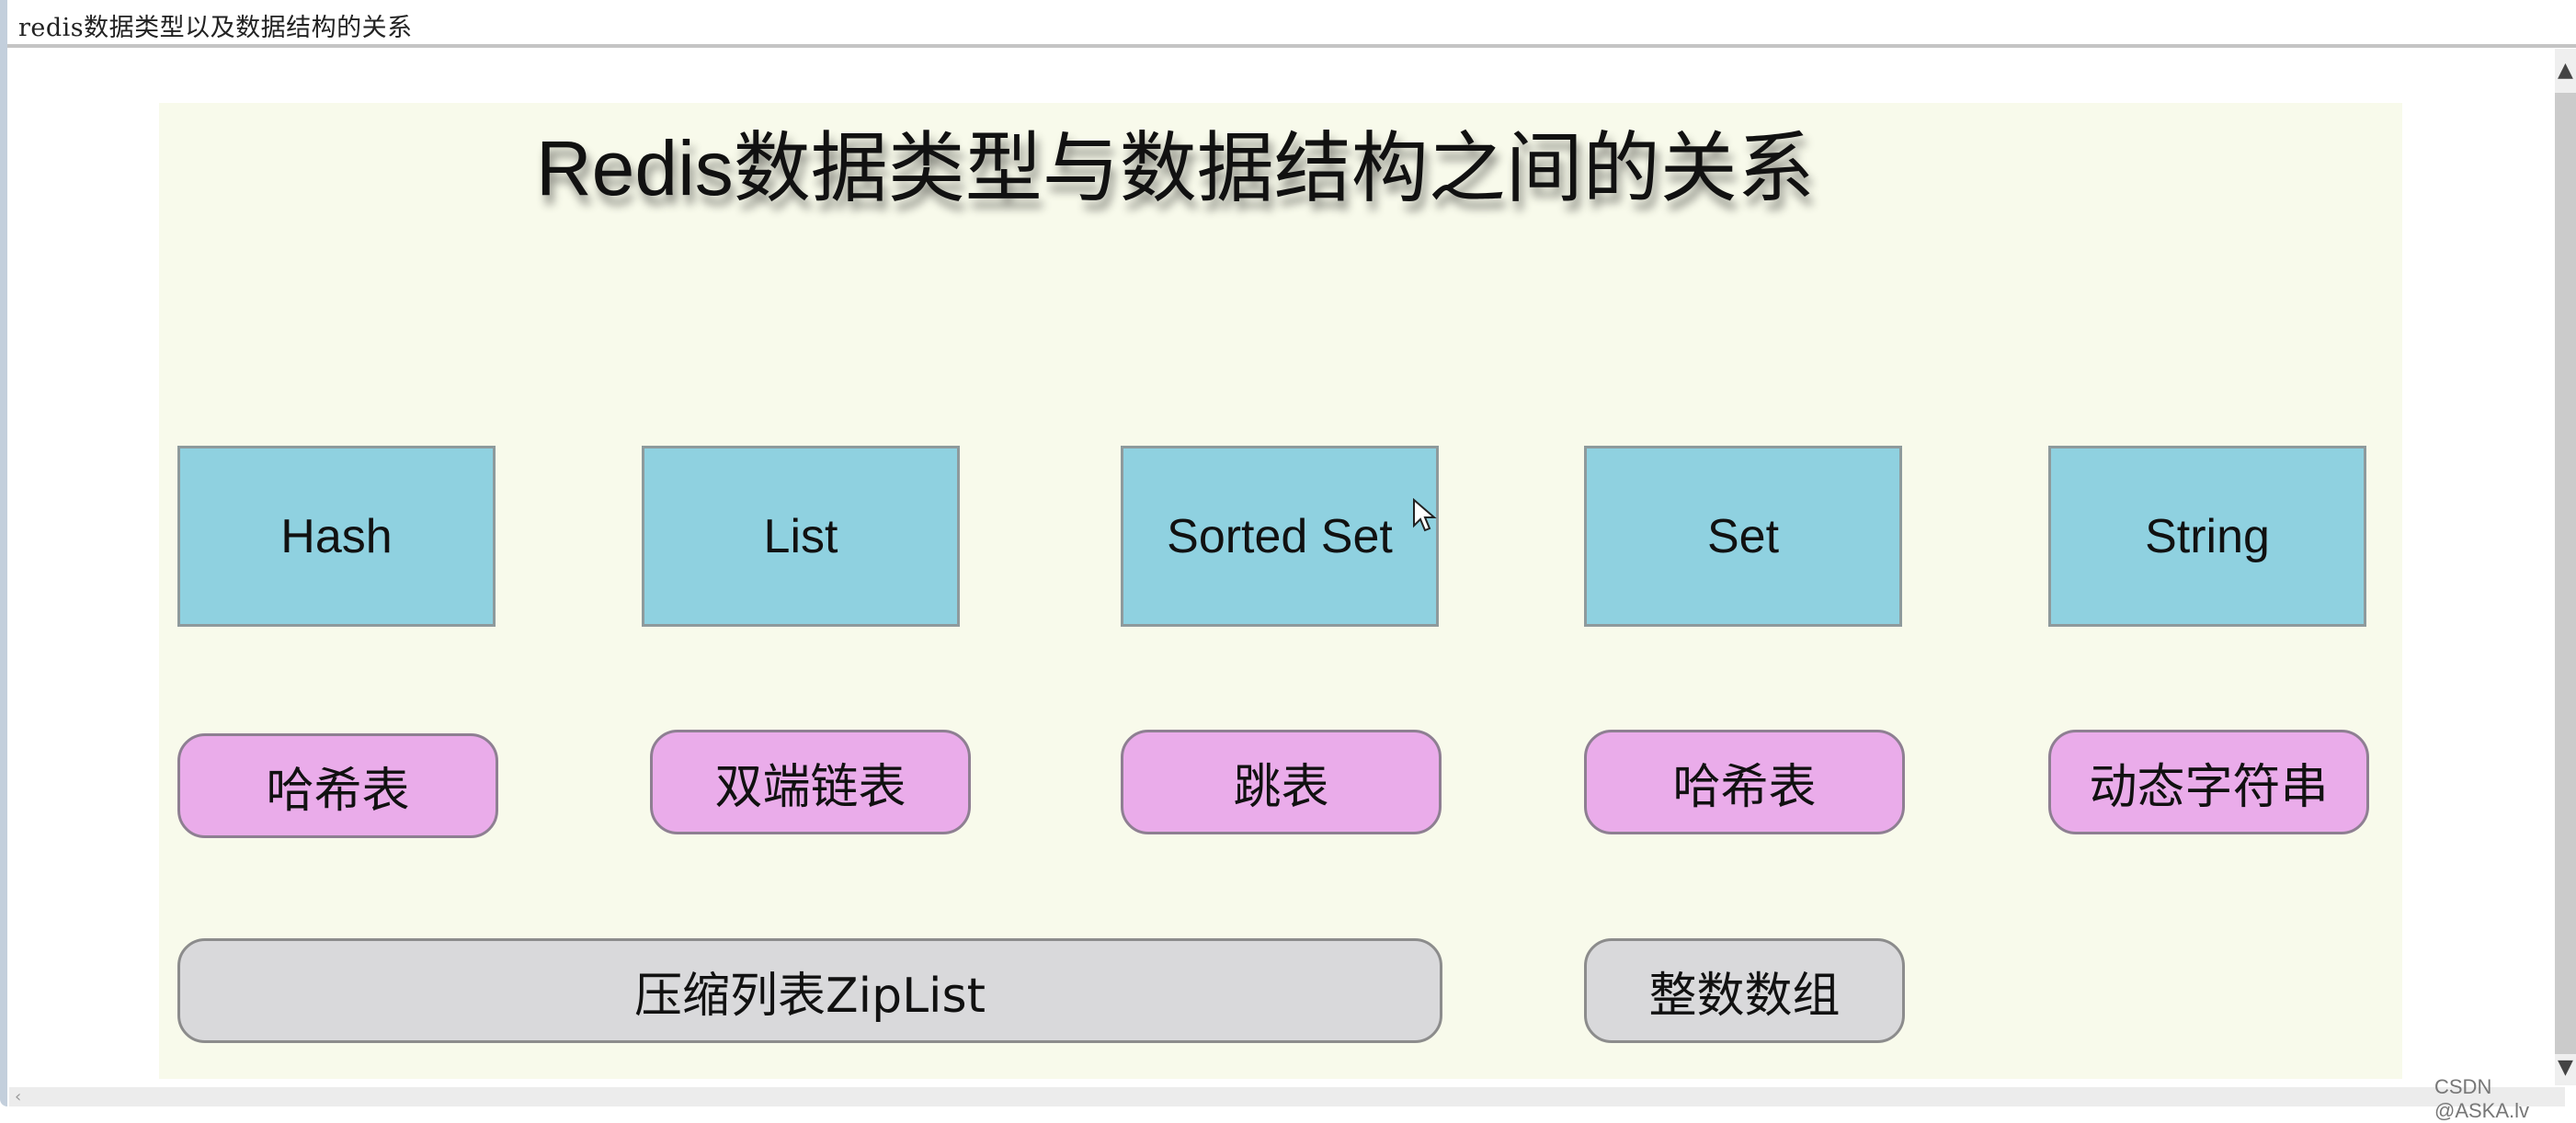  Describe the element at coordinates (1743, 536) in the screenshot. I see `data-type-set: Set` at that location.